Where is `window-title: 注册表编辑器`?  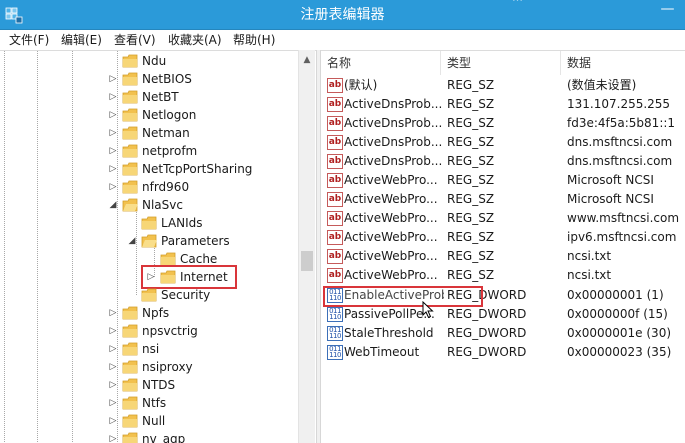 window-title: 注册表编辑器 is located at coordinates (342, 15).